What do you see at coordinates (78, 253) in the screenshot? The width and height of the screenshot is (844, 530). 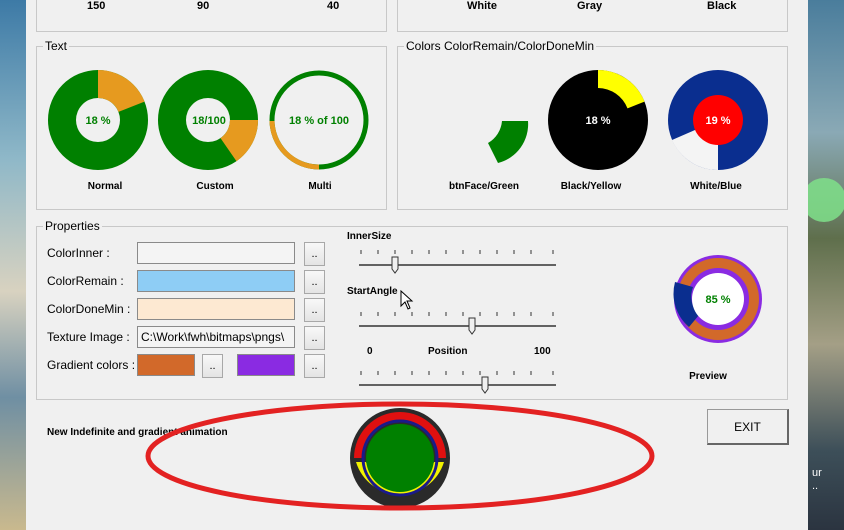 I see `color-inner-label: ColorInner :` at bounding box center [78, 253].